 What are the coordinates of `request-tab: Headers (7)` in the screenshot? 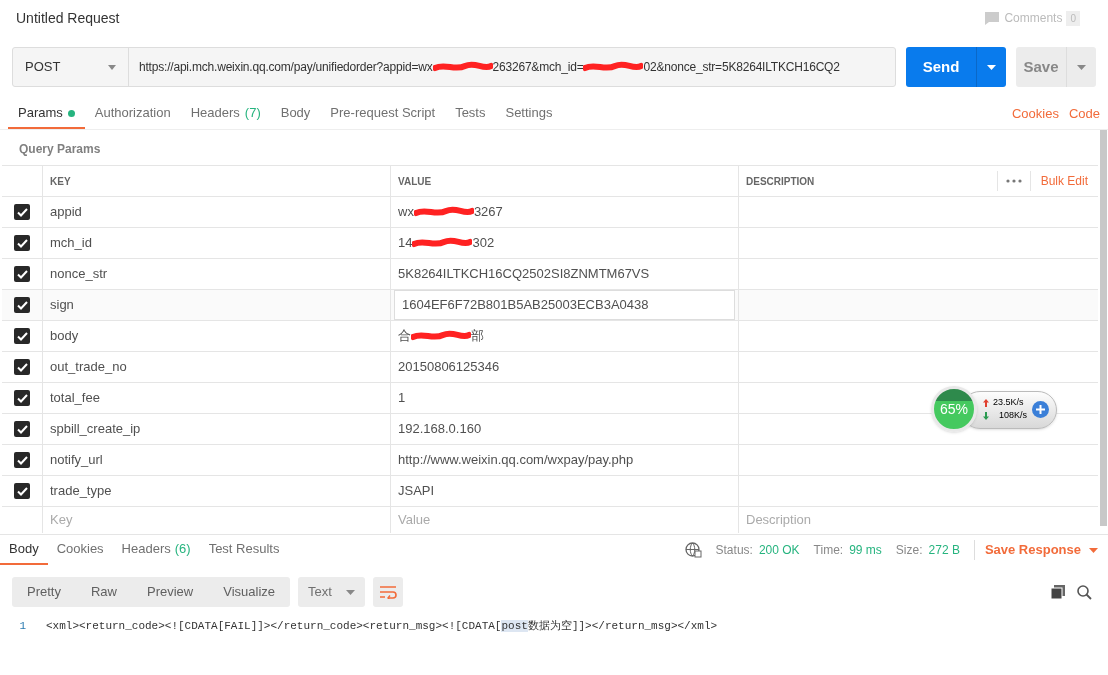 It's located at (225, 114).